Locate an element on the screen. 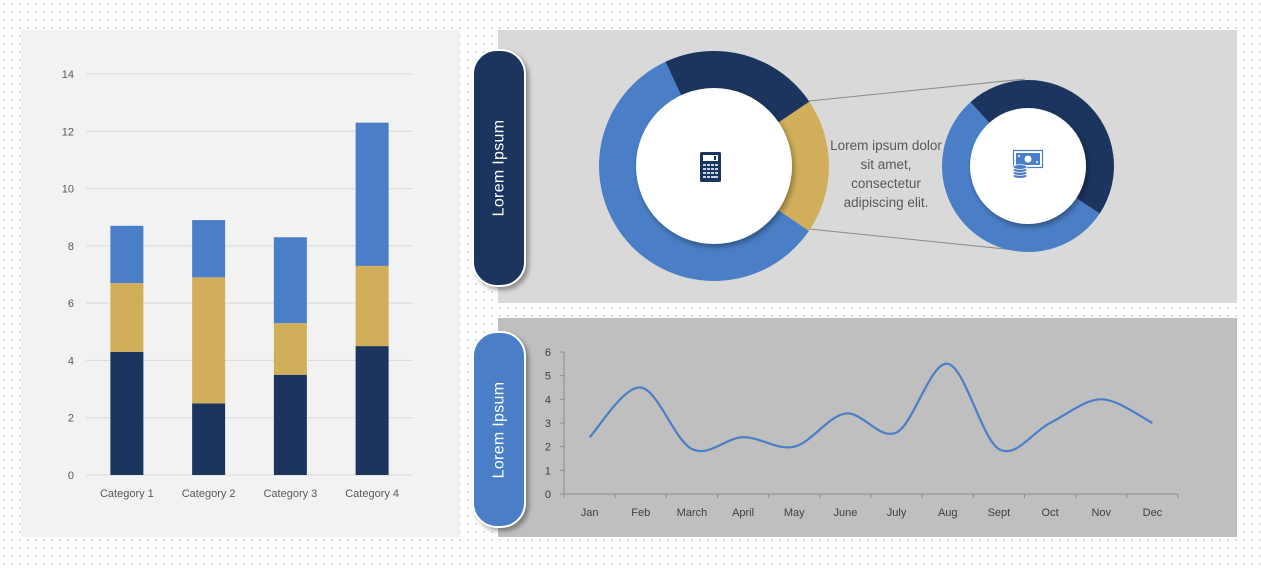  pill-top-label: Lorem Ipsum is located at coordinates (499, 168).